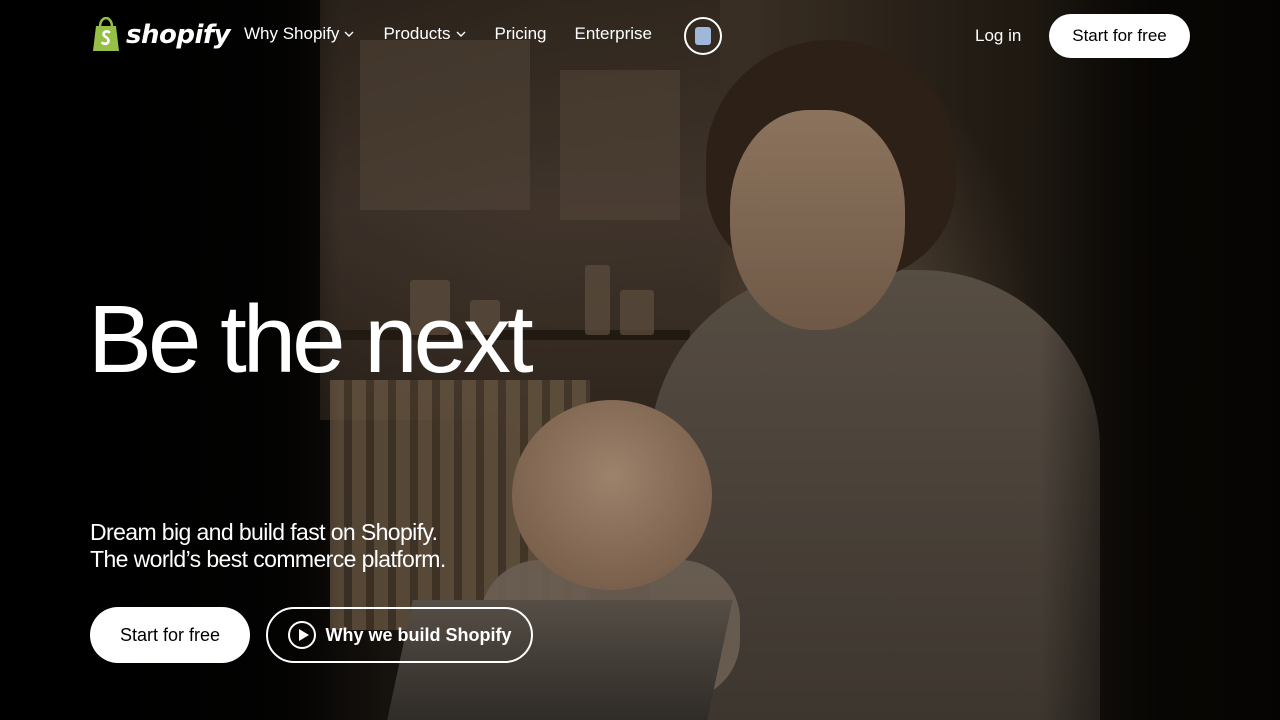 The image size is (1280, 720). I want to click on shop-app-button, so click(703, 36).